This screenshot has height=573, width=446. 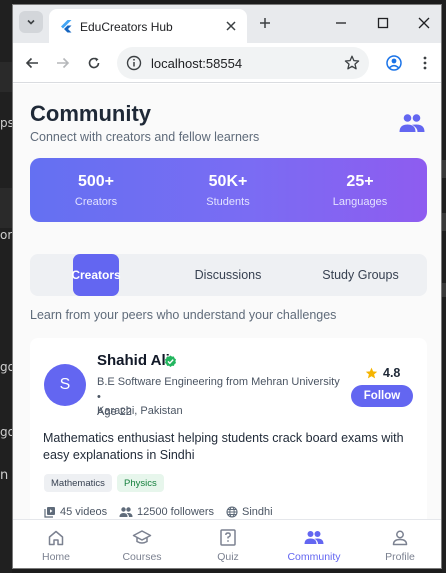 I want to click on reload-icon, so click(x=94, y=63).